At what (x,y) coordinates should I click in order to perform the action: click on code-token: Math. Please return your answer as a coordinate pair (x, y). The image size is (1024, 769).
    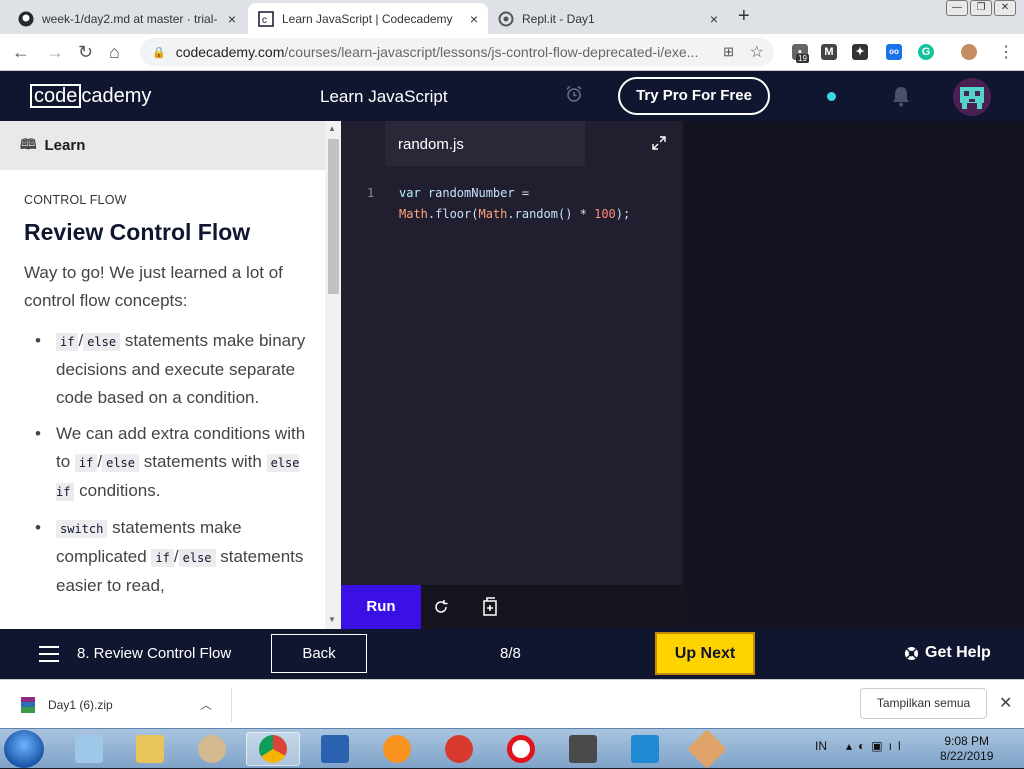
    Looking at the image, I should click on (413, 214).